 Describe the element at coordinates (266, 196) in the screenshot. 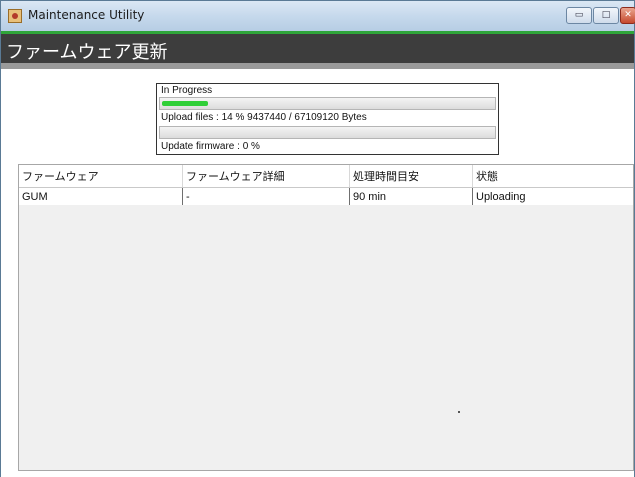

I see `cell-firmware-details: -` at that location.